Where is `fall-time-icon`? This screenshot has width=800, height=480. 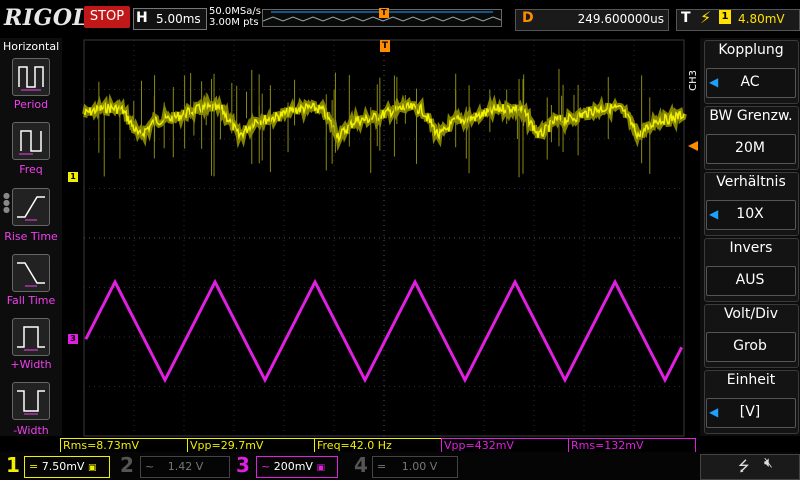 fall-time-icon is located at coordinates (31, 274).